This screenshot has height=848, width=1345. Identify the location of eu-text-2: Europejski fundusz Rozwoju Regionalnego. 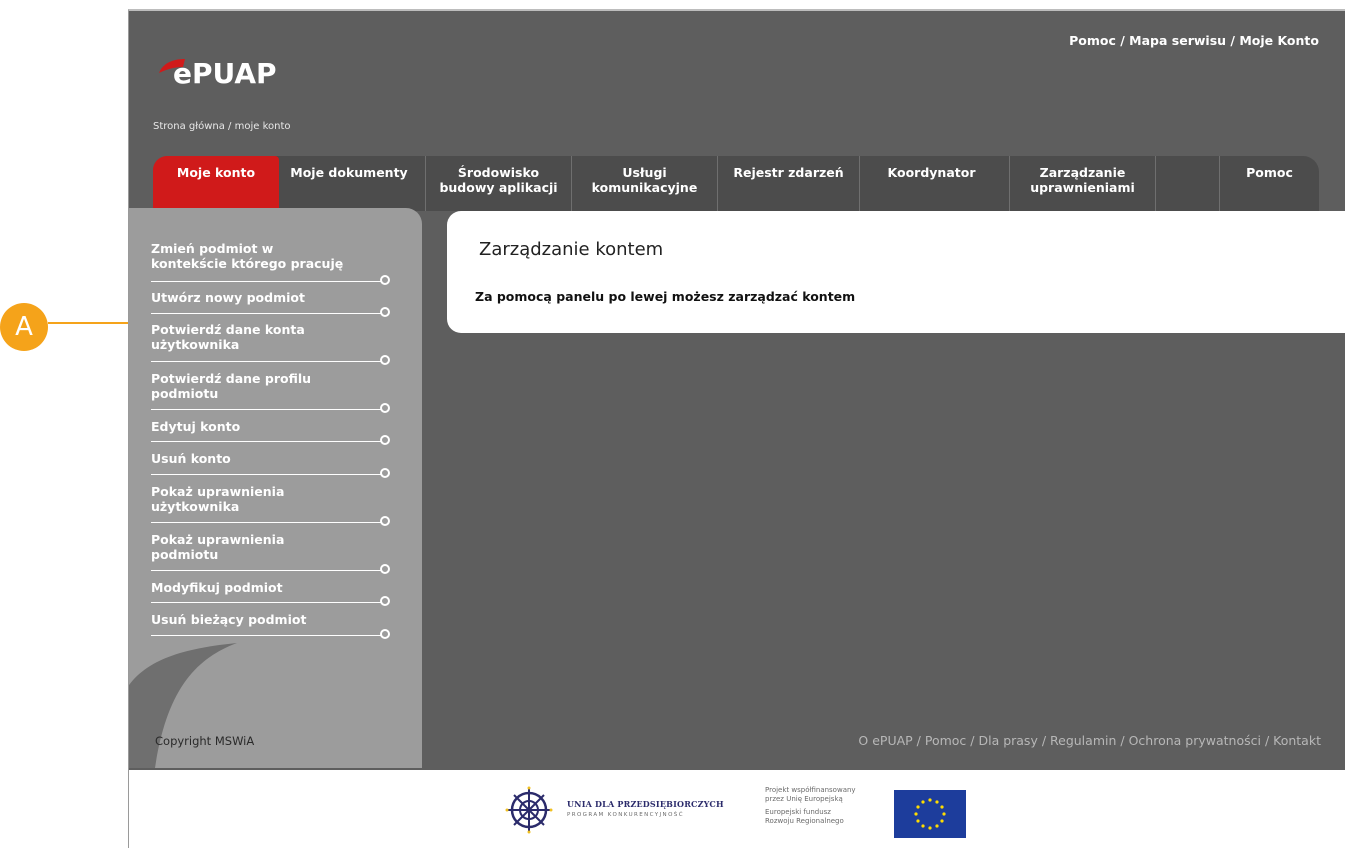
(804, 816).